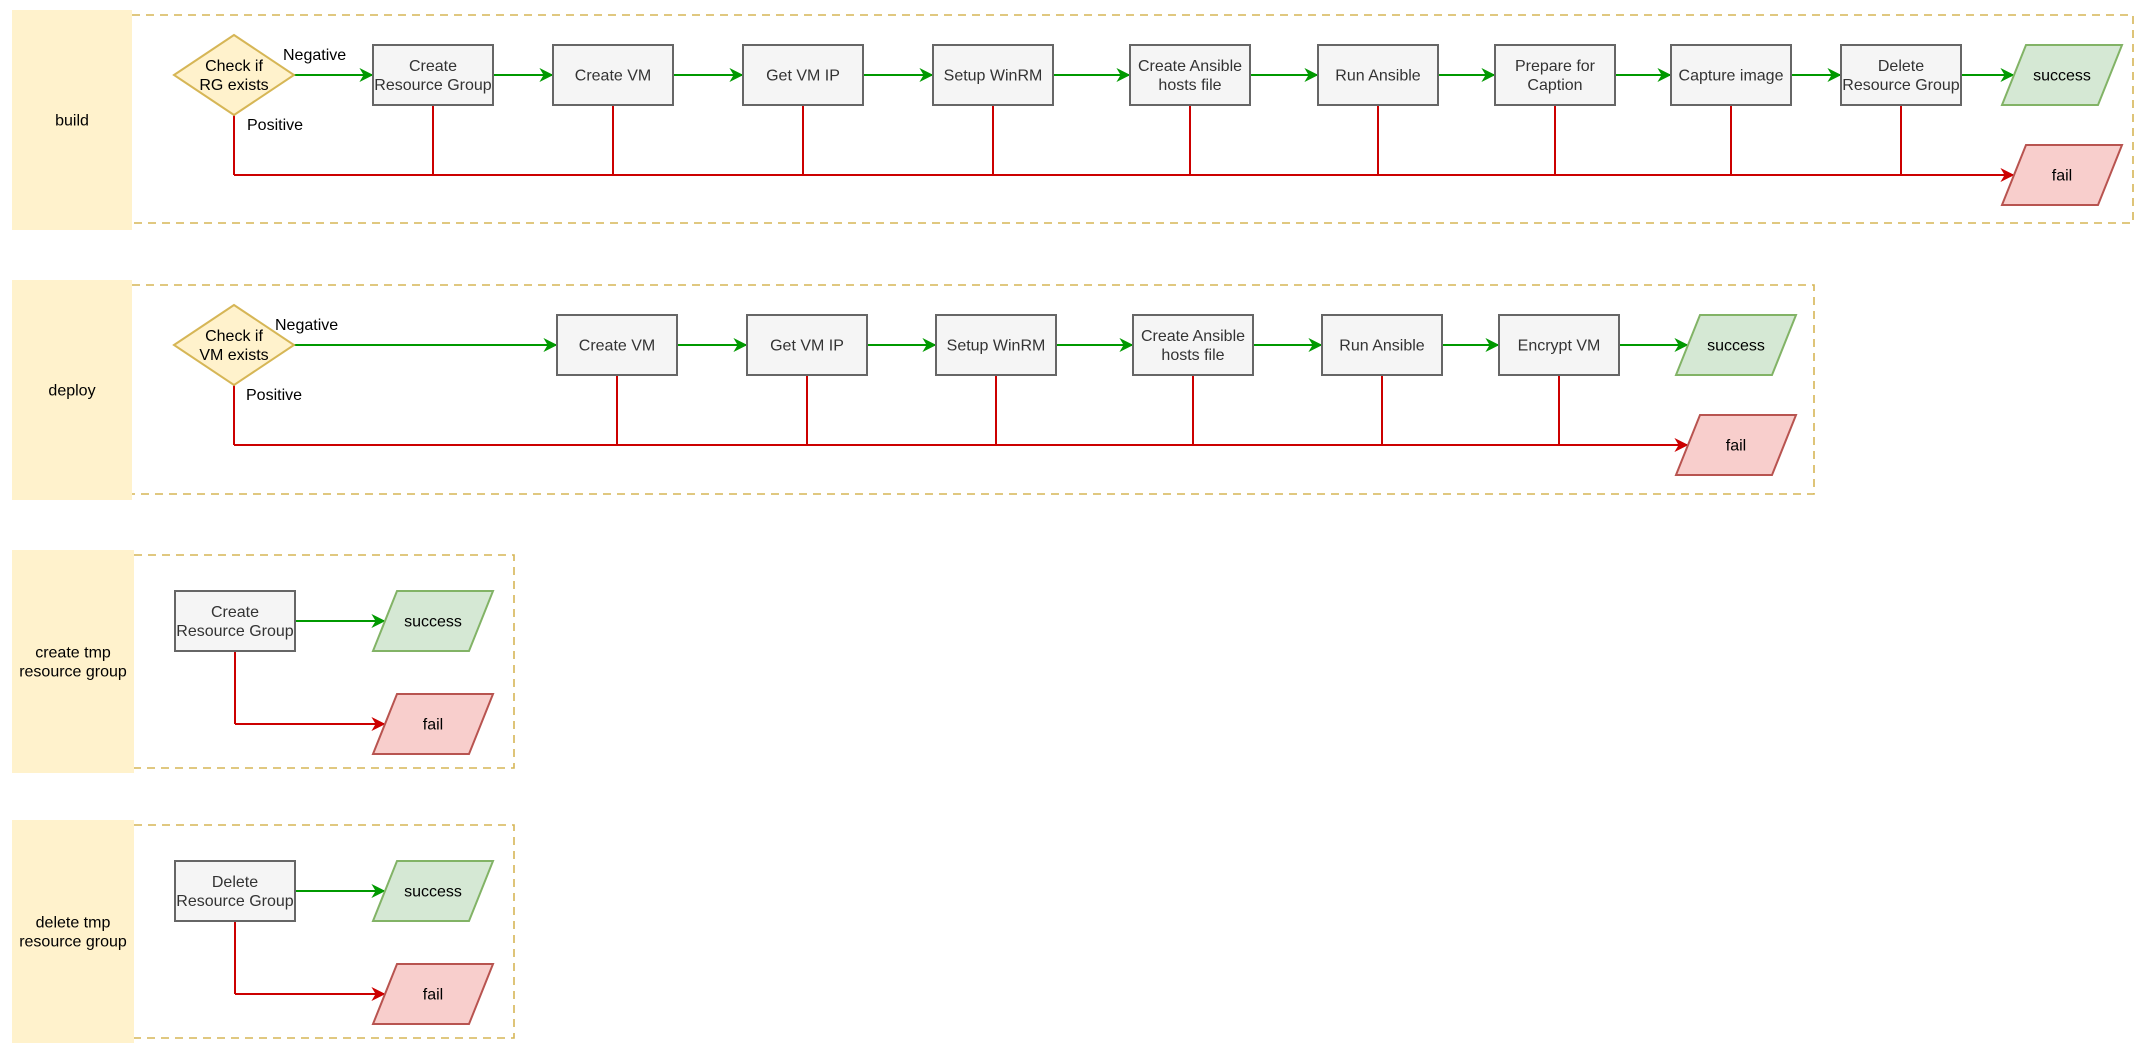 The height and width of the screenshot is (1051, 2145). I want to click on lane-title: build, so click(72, 121).